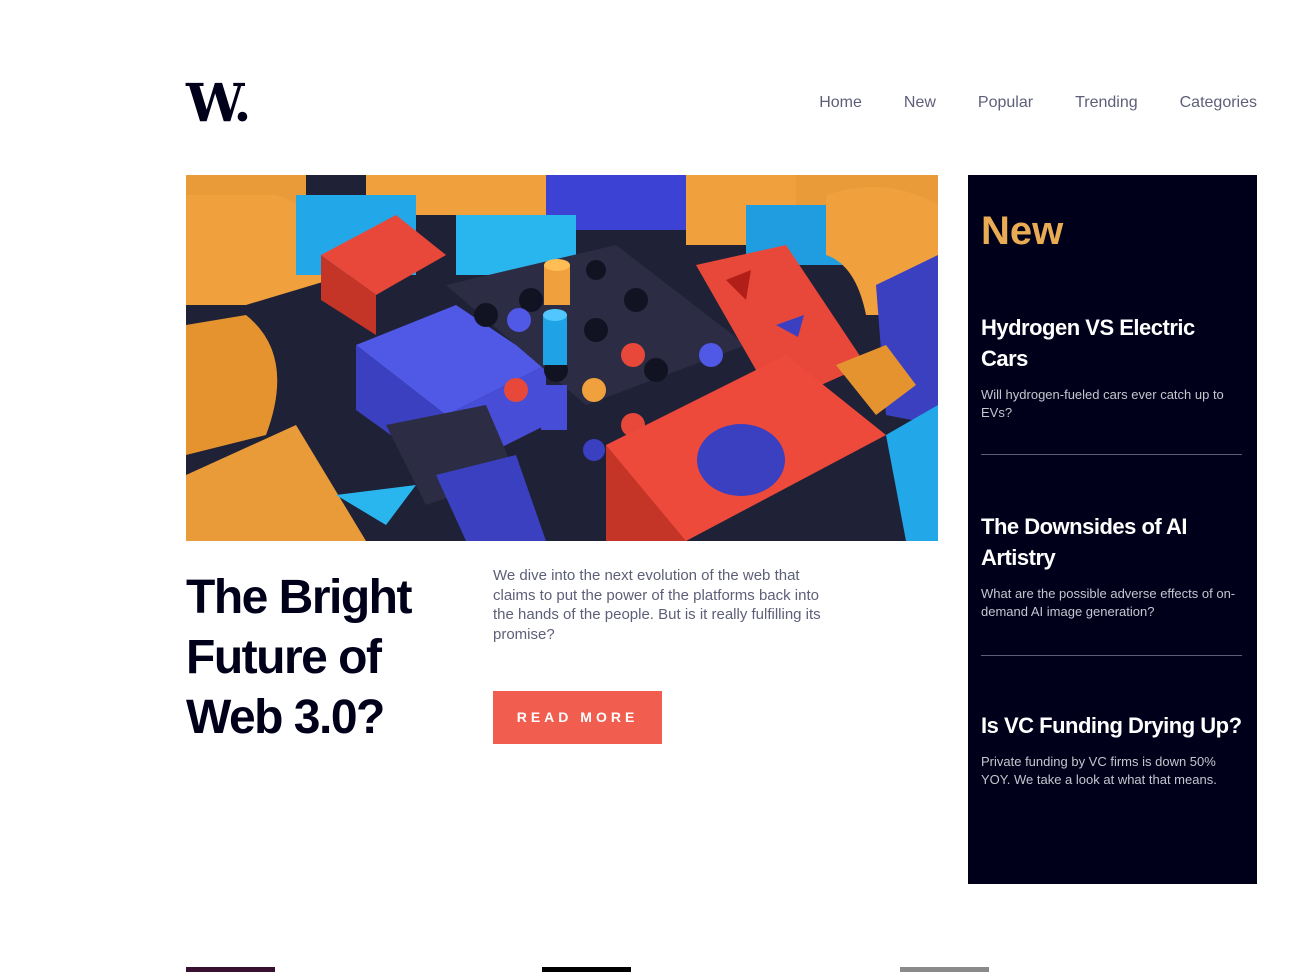  I want to click on nav-link-trending: Trending, so click(1106, 103).